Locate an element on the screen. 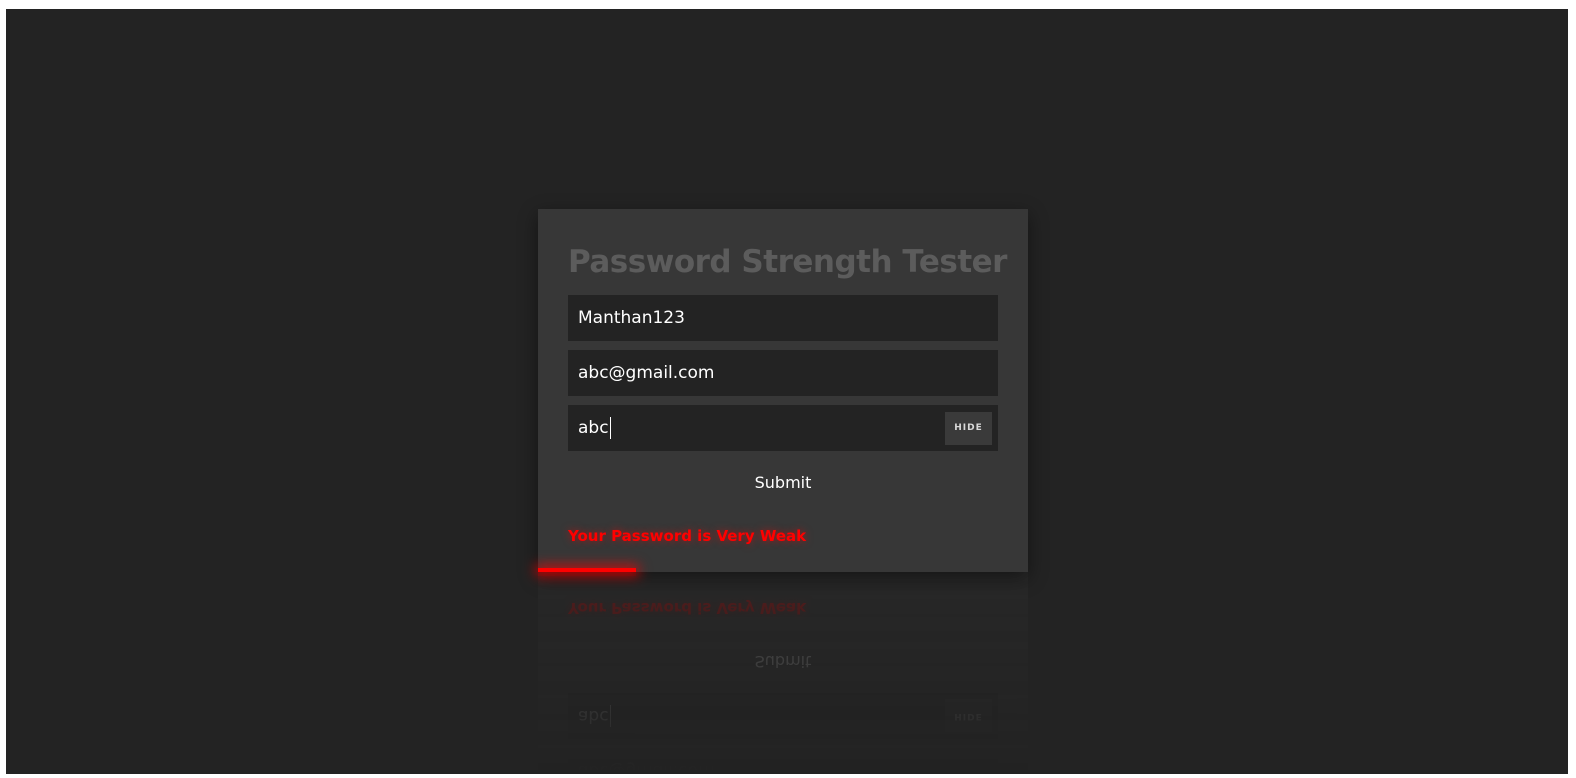 Image resolution: width=1576 pixels, height=778 pixels. page-title: Password Strength Tester is located at coordinates (787, 262).